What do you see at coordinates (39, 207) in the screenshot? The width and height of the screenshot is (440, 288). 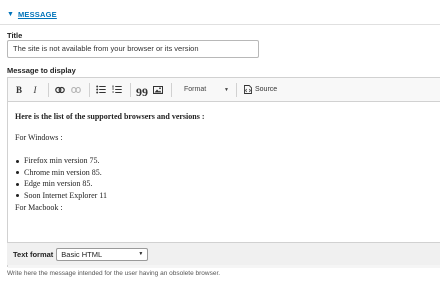 I see `macbook-label: For Macbook :` at bounding box center [39, 207].